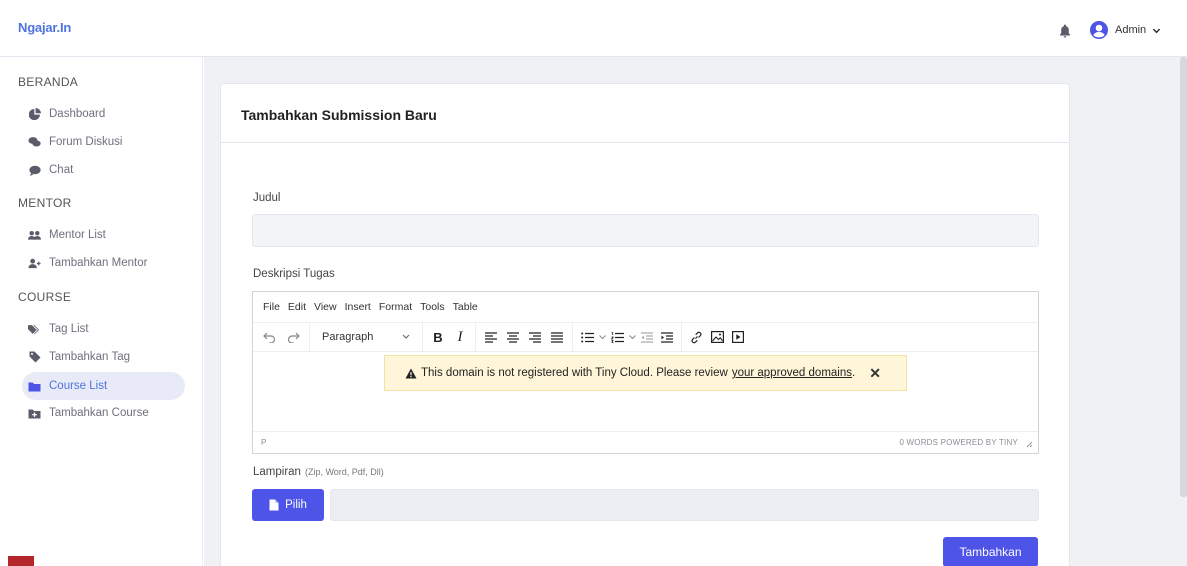 The image size is (1187, 566). What do you see at coordinates (294, 274) in the screenshot?
I see `deskripsi-label: Deskripsi Tugas` at bounding box center [294, 274].